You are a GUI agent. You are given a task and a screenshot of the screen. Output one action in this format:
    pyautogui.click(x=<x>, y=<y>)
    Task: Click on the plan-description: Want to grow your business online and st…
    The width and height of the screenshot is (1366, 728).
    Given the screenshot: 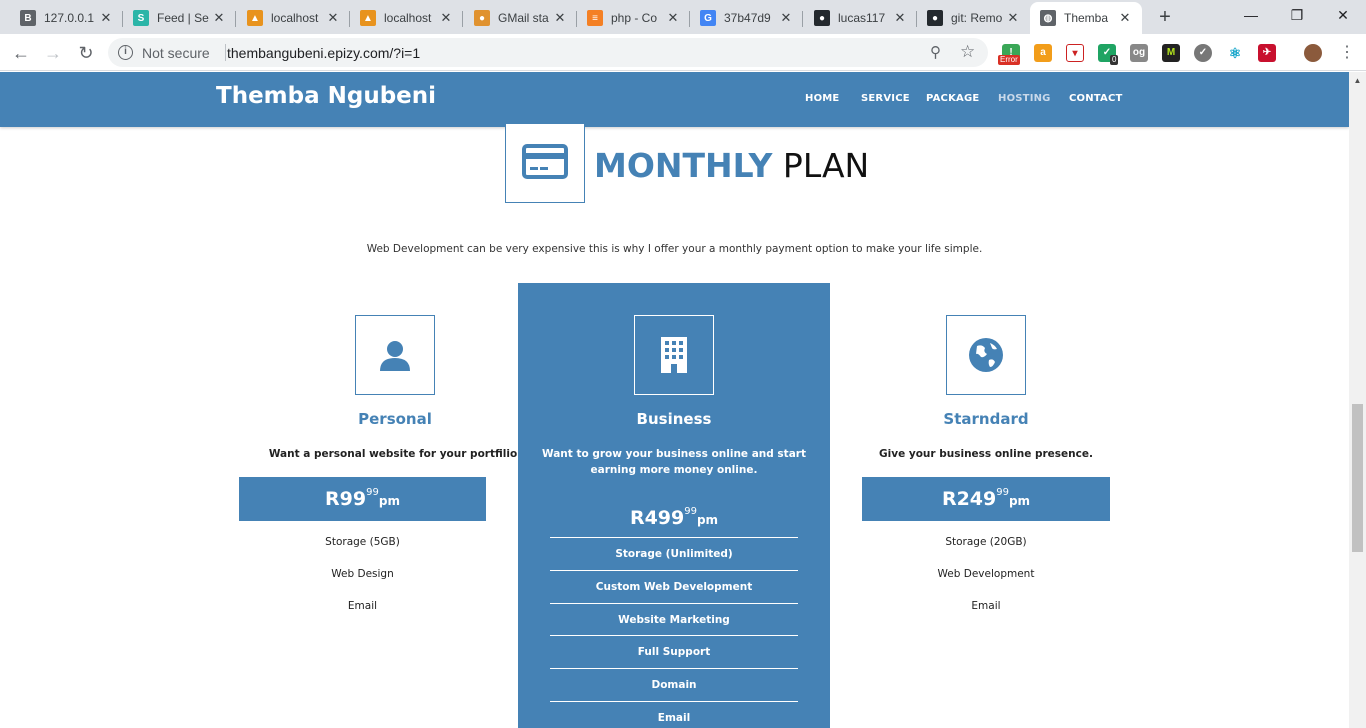 What is the action you would take?
    pyautogui.click(x=674, y=462)
    